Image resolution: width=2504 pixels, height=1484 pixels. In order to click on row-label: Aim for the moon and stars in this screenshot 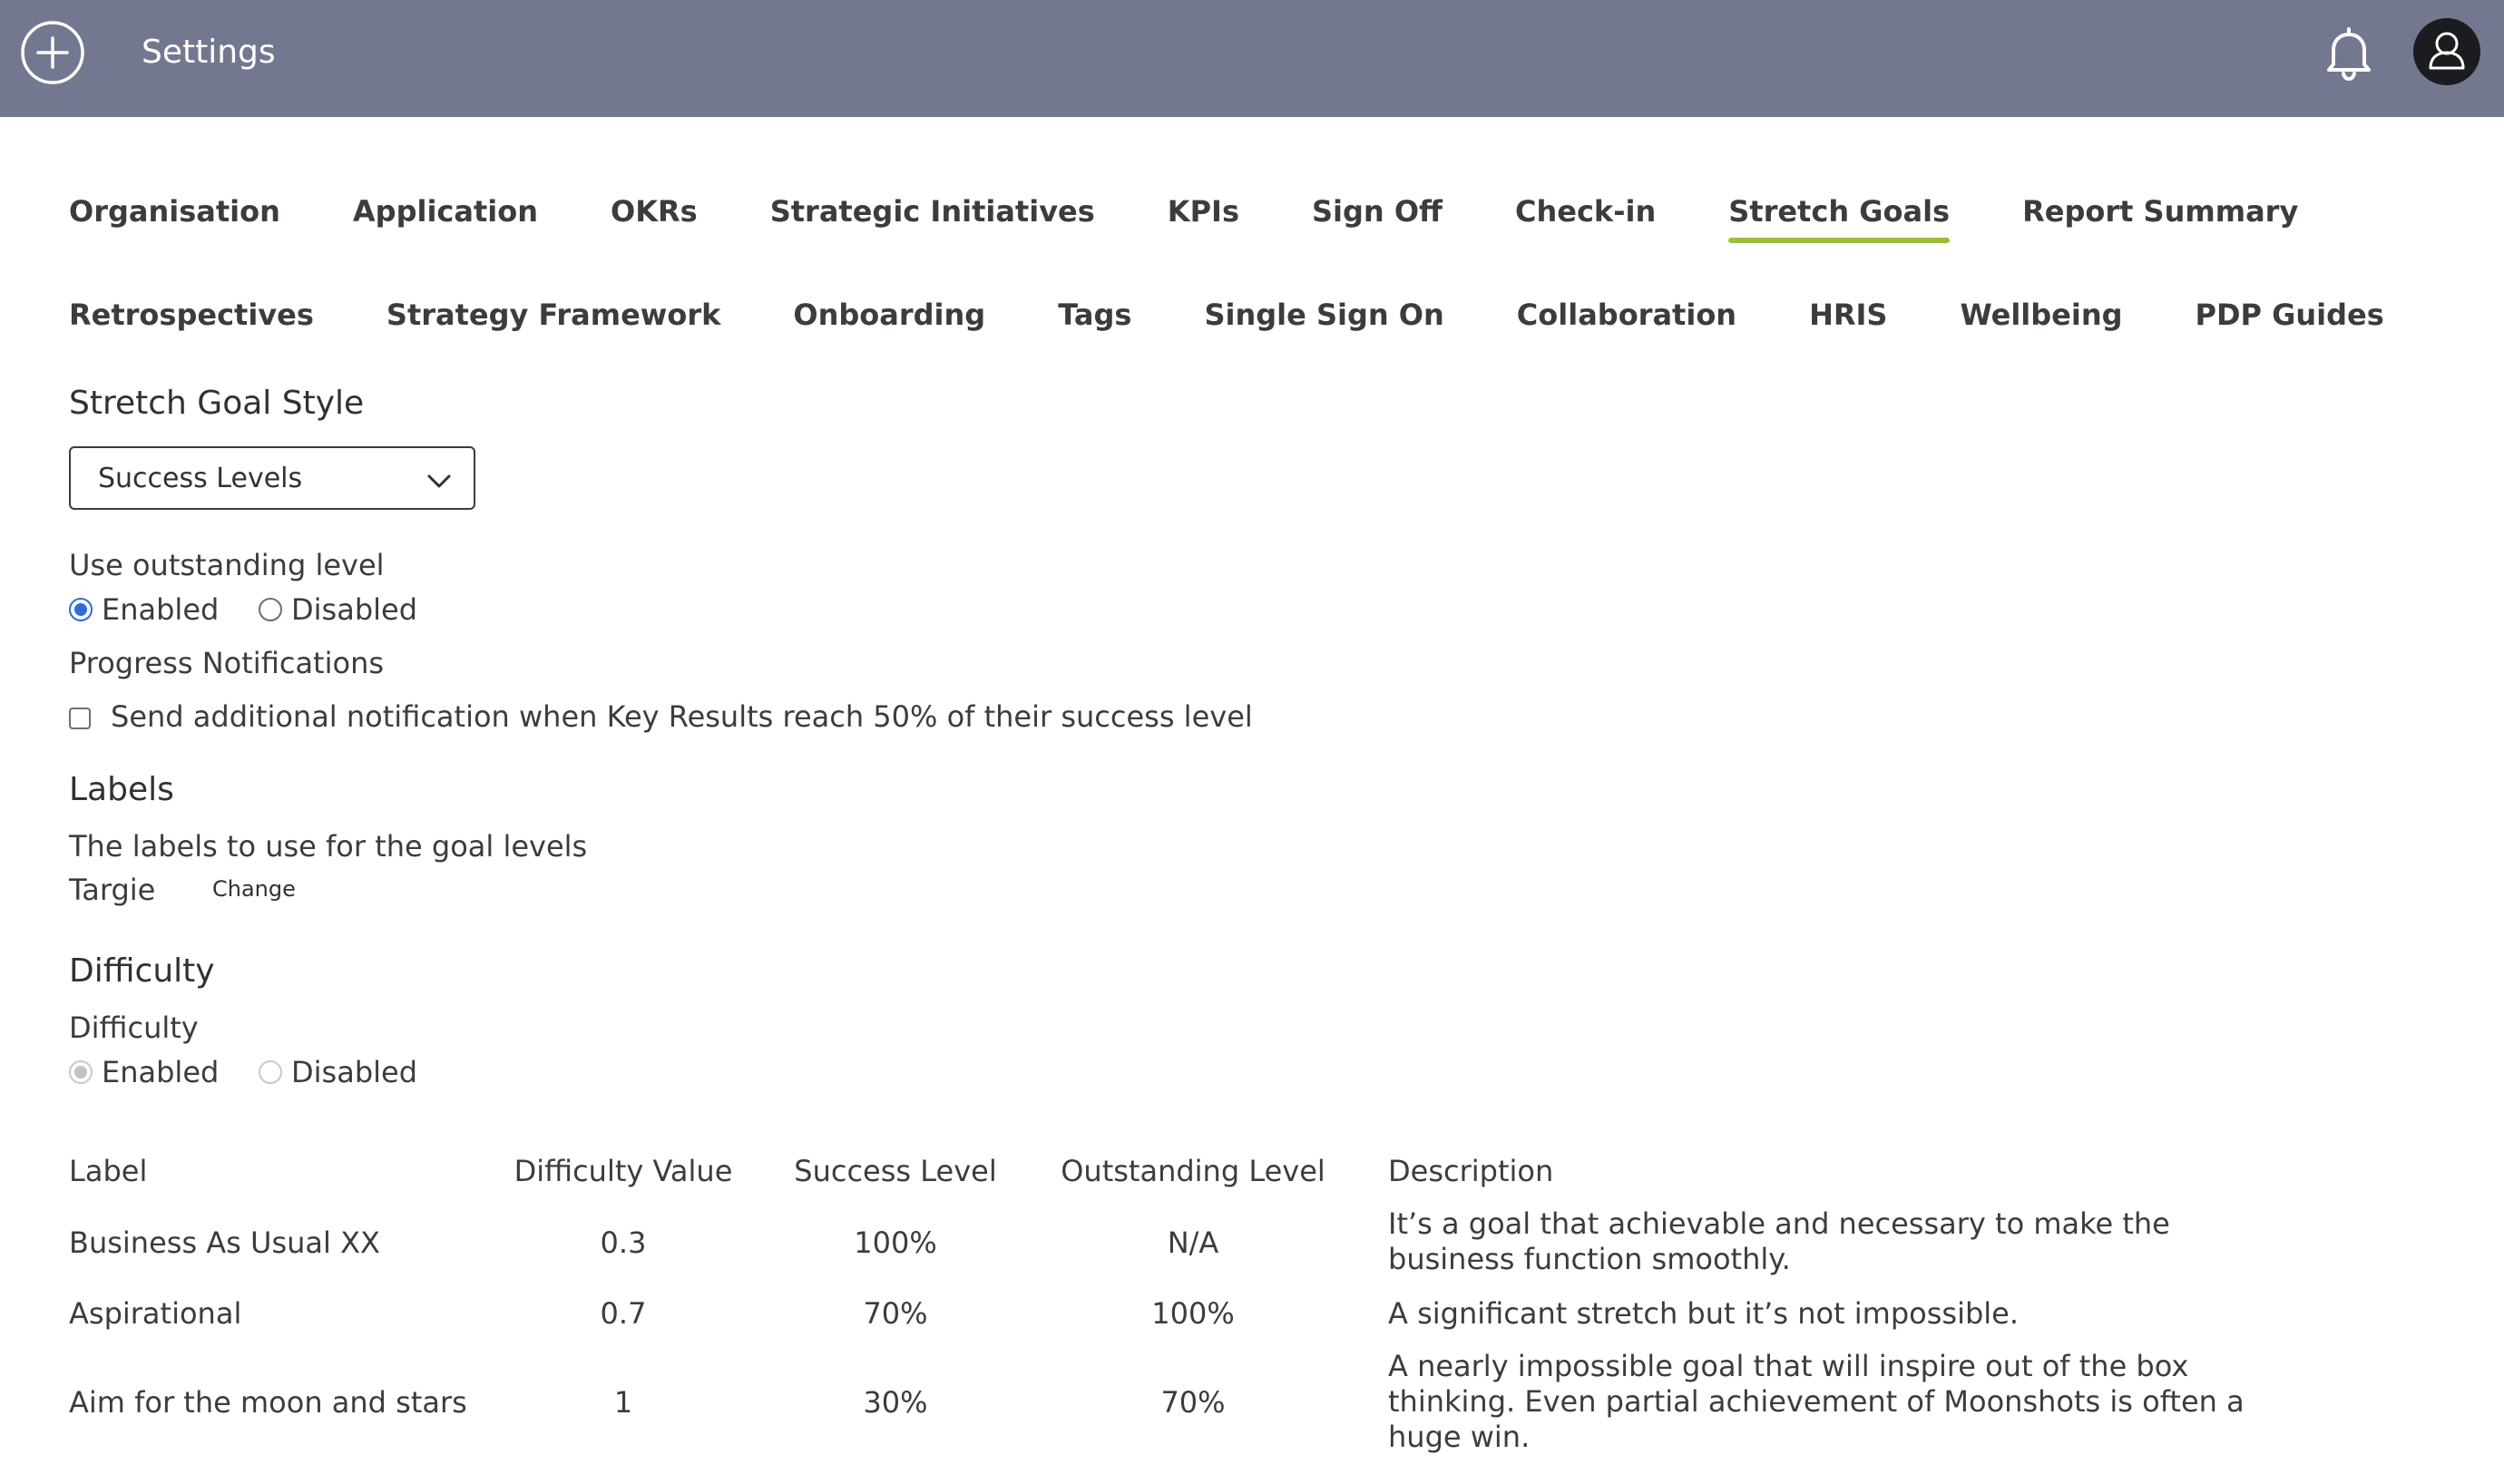, I will do `click(268, 1402)`.